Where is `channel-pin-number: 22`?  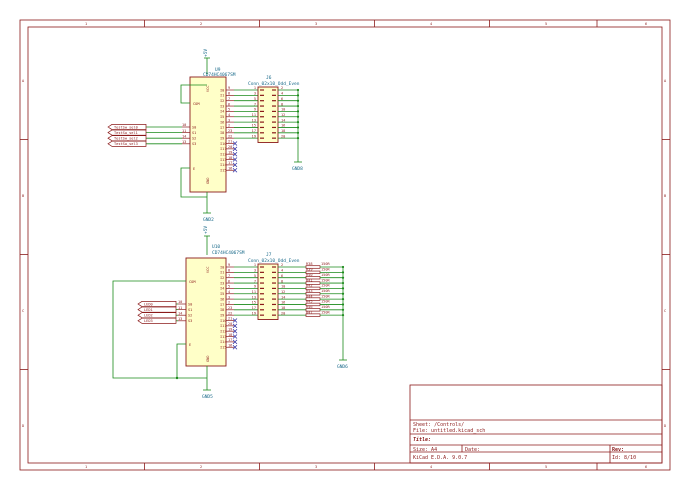 channel-pin-number: 22 is located at coordinates (230, 313).